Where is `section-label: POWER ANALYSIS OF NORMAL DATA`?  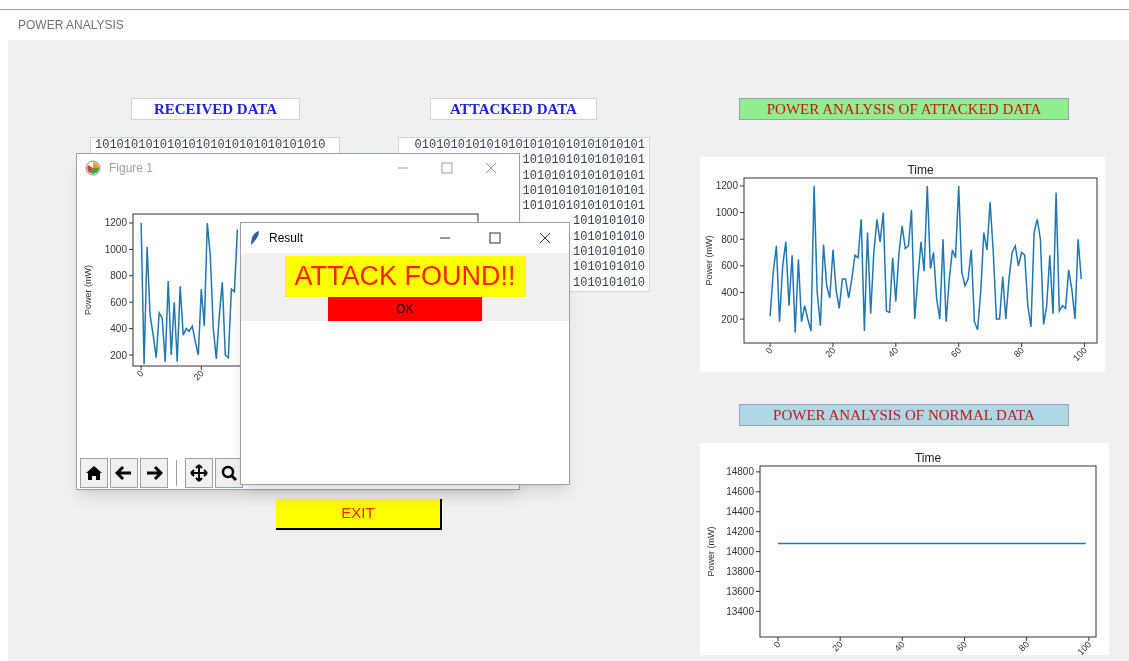 section-label: POWER ANALYSIS OF NORMAL DATA is located at coordinates (904, 415).